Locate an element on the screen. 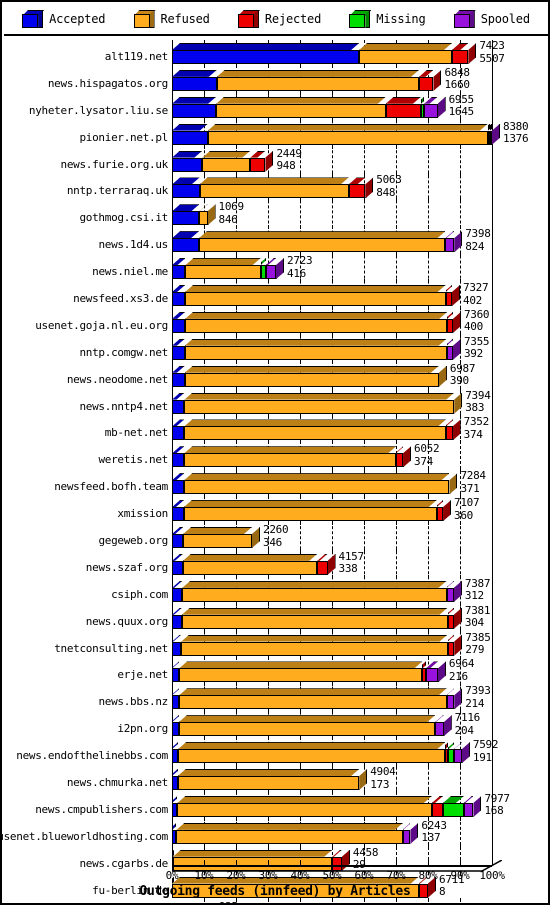 The image size is (550, 905). stacked-bar: 6848 1660 is located at coordinates (332, 80).